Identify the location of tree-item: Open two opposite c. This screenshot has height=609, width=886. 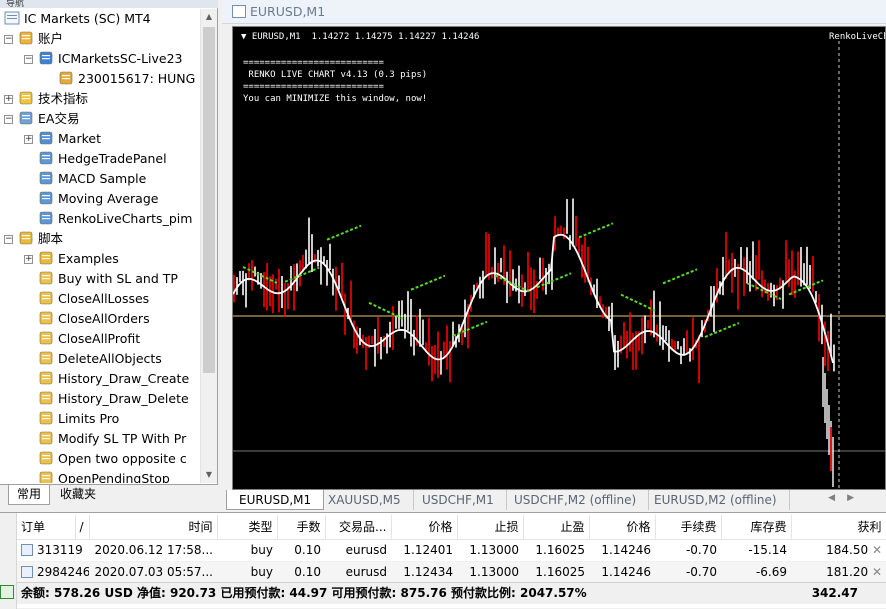
(112, 459).